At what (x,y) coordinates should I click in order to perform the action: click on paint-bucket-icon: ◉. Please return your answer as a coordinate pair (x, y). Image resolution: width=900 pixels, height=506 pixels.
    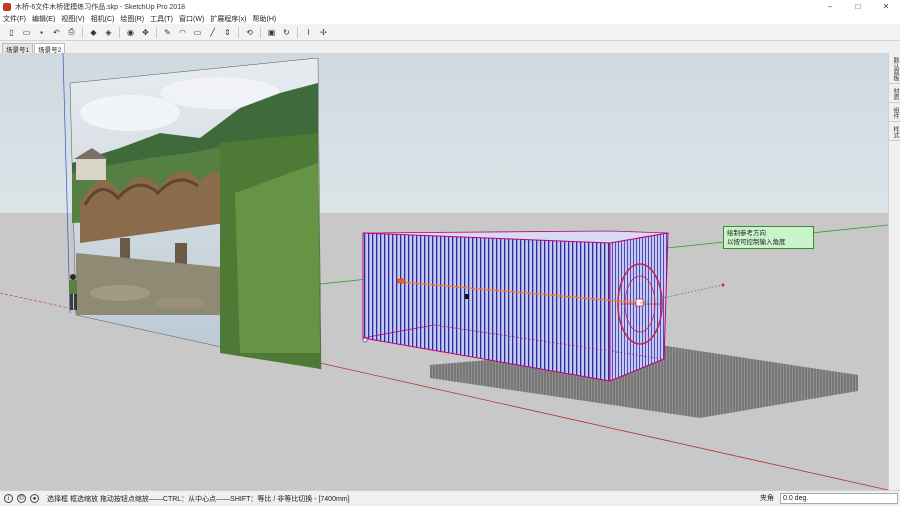
    Looking at the image, I should click on (130, 32).